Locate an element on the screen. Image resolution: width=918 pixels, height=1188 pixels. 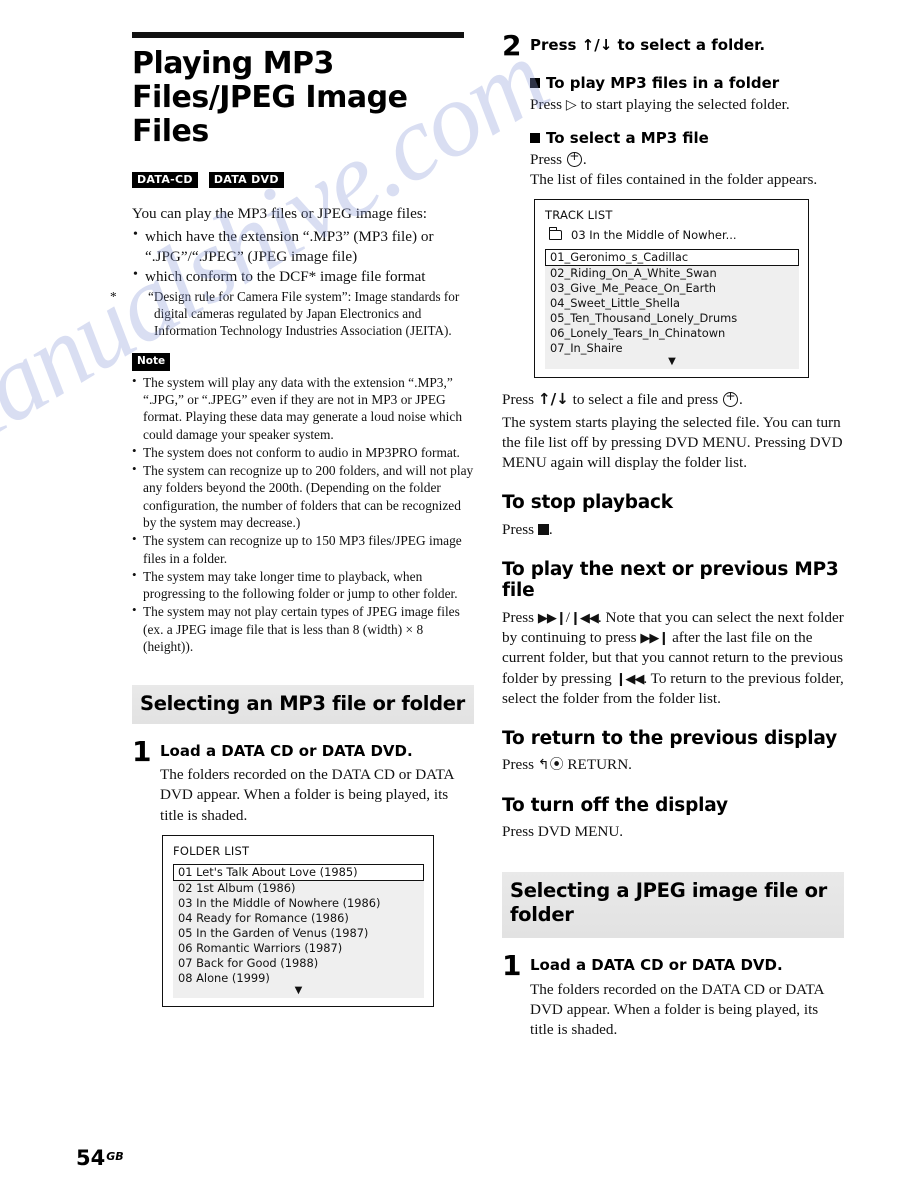
list-item: 04_Sweet_Little_Shella is located at coordinates (672, 303).